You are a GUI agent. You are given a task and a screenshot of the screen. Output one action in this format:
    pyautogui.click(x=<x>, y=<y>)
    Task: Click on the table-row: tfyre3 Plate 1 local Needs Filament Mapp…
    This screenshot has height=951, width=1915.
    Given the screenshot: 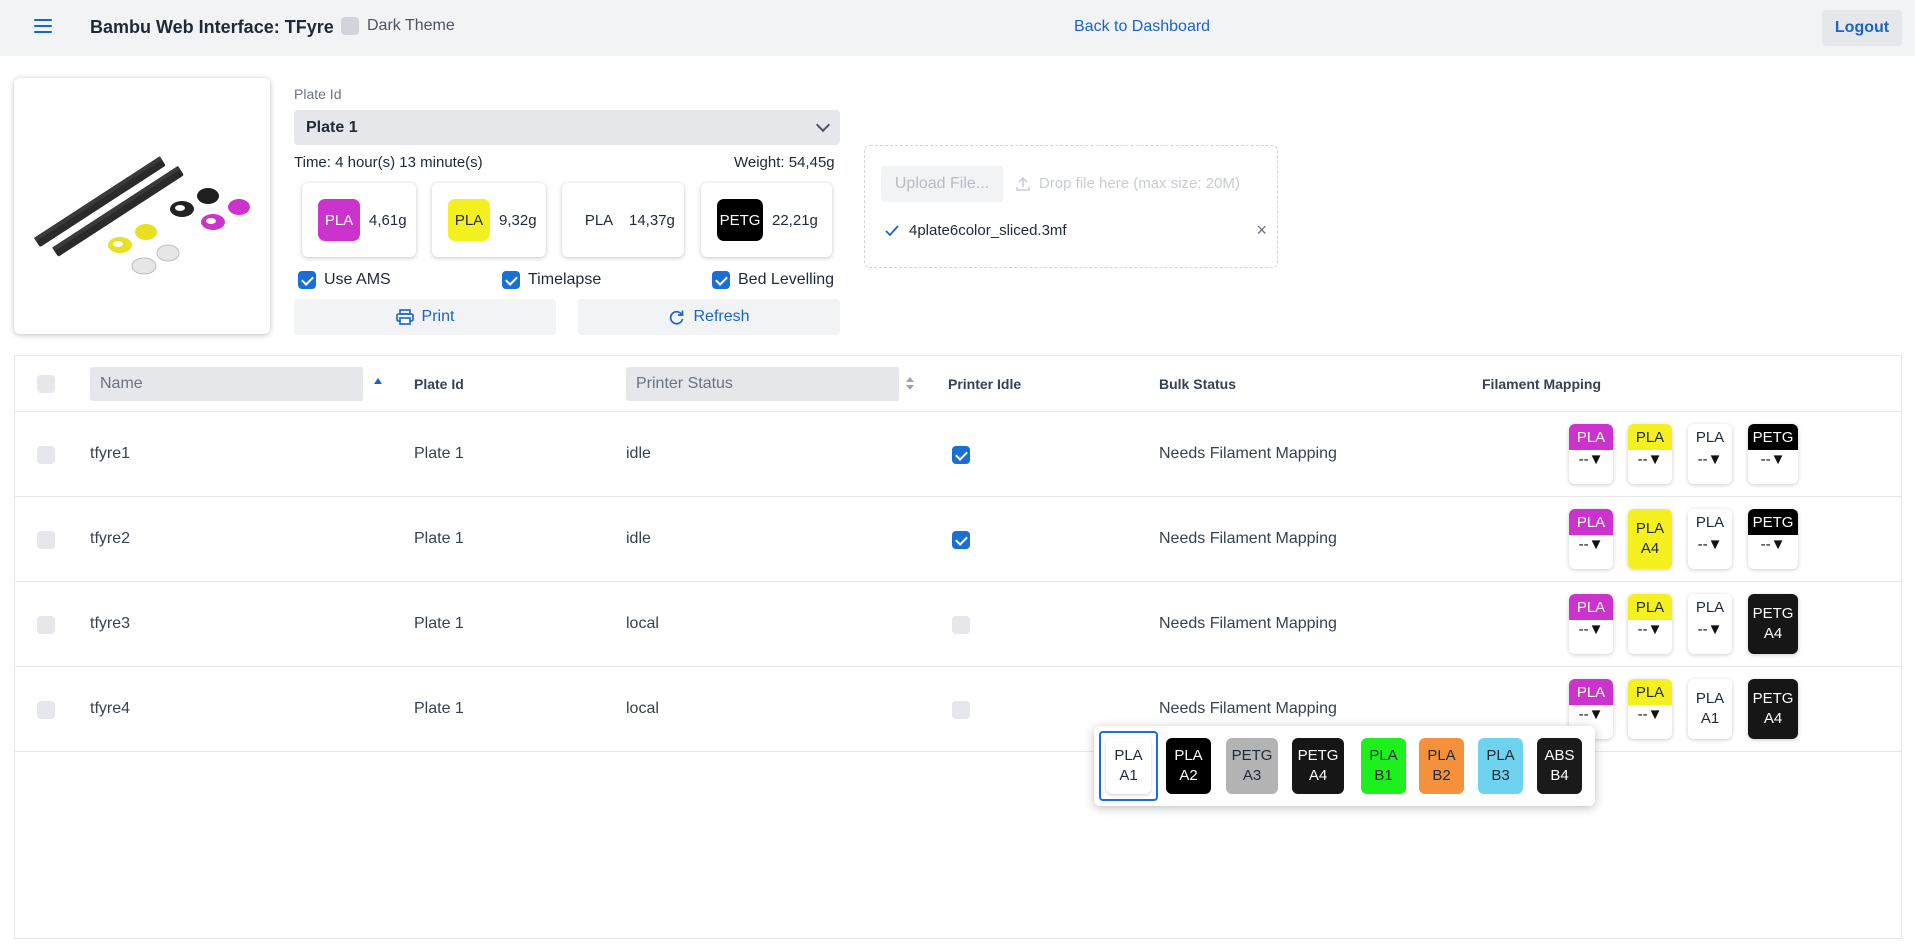 What is the action you would take?
    pyautogui.click(x=958, y=624)
    